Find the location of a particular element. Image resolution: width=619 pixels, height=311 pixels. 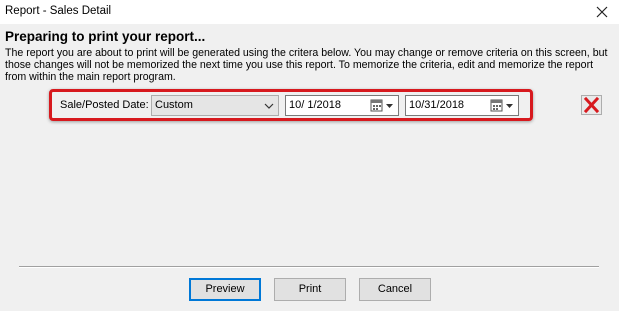

preview-button: Preview is located at coordinates (225, 289).